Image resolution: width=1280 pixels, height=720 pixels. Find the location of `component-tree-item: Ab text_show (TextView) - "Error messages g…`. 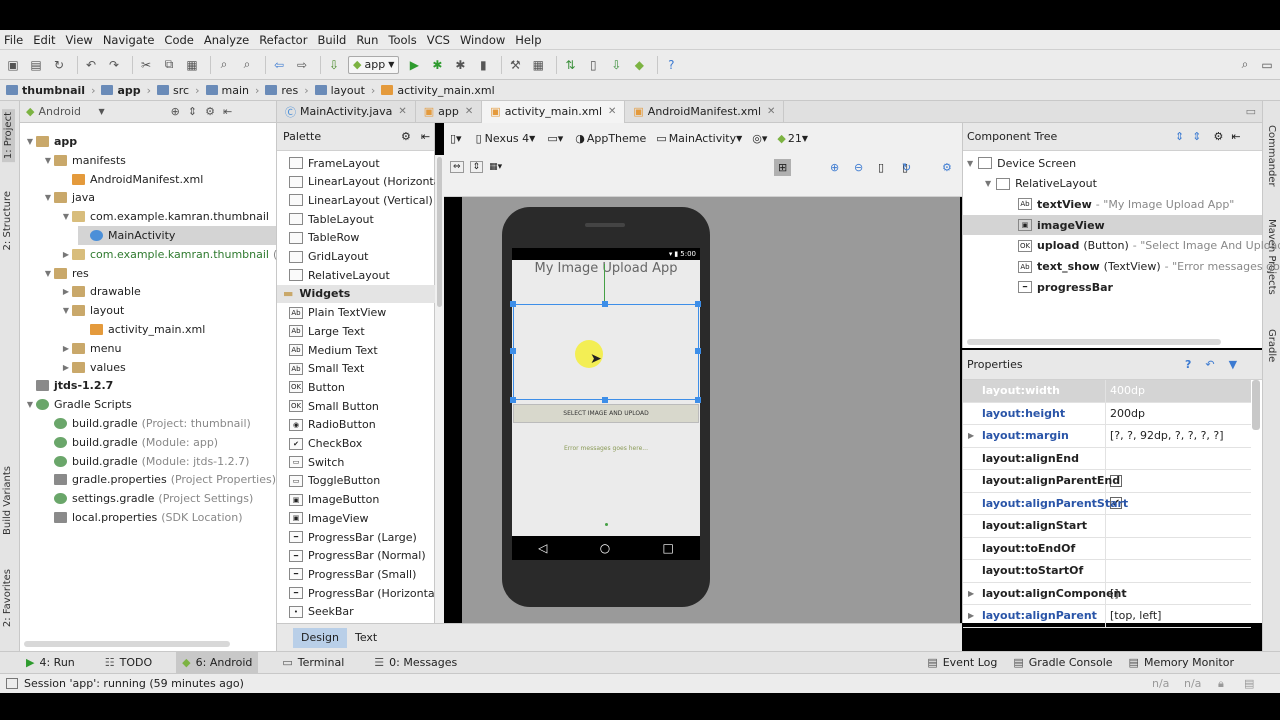

component-tree-item: Ab text_show (TextView) - "Error messages g… is located at coordinates (1141, 267).